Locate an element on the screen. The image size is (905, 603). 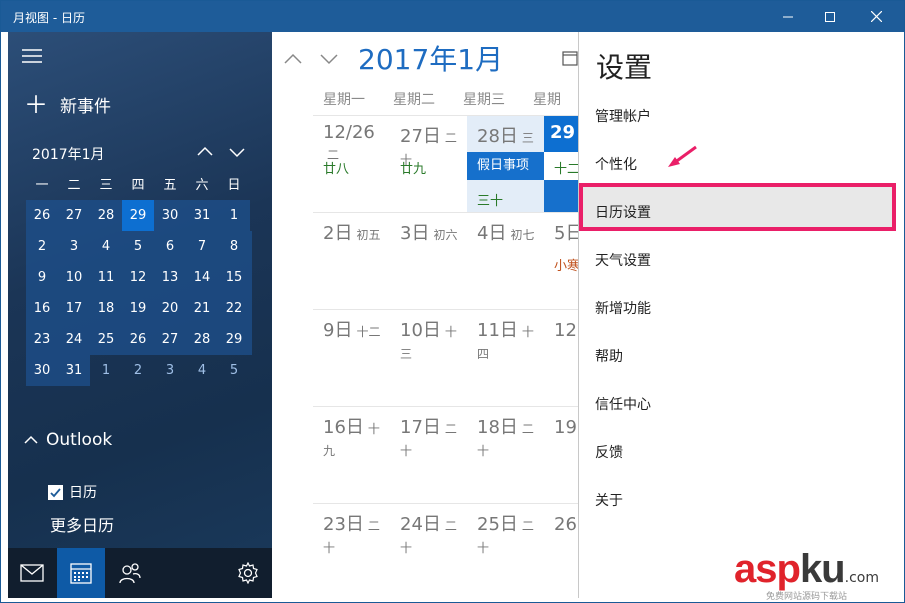
settings-item-personalization: 个性化 is located at coordinates (616, 164).